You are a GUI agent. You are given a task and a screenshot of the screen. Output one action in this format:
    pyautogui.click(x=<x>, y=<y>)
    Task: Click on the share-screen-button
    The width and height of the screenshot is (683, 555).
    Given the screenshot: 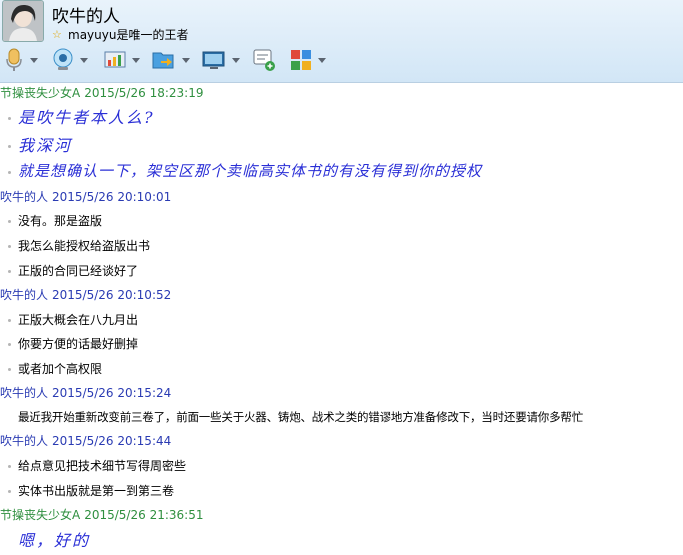 What is the action you would take?
    pyautogui.click(x=122, y=60)
    